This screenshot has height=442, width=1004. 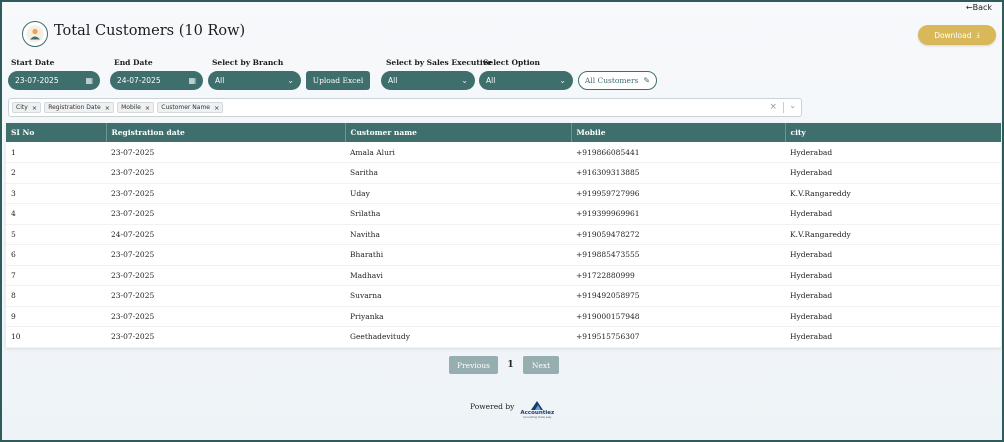 I want to click on download-icon: ⤓, so click(x=978, y=34).